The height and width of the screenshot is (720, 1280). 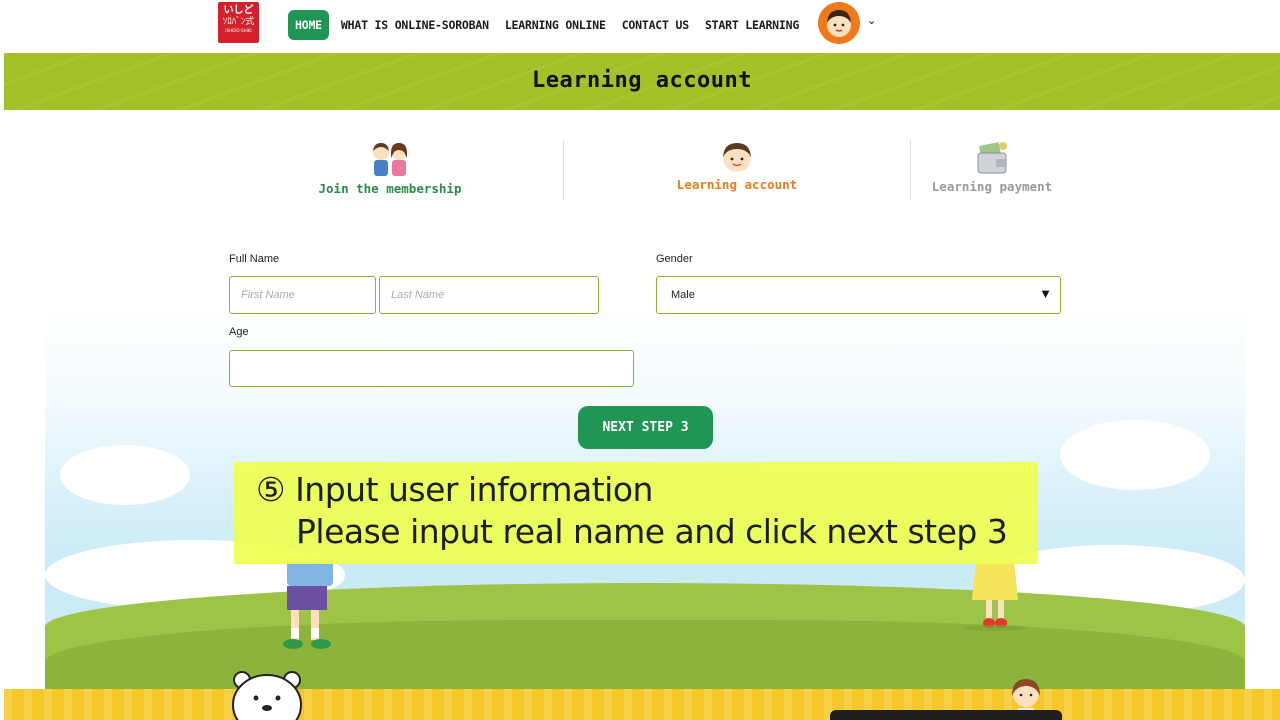 I want to click on step-learning-account: Learning account, so click(x=737, y=166).